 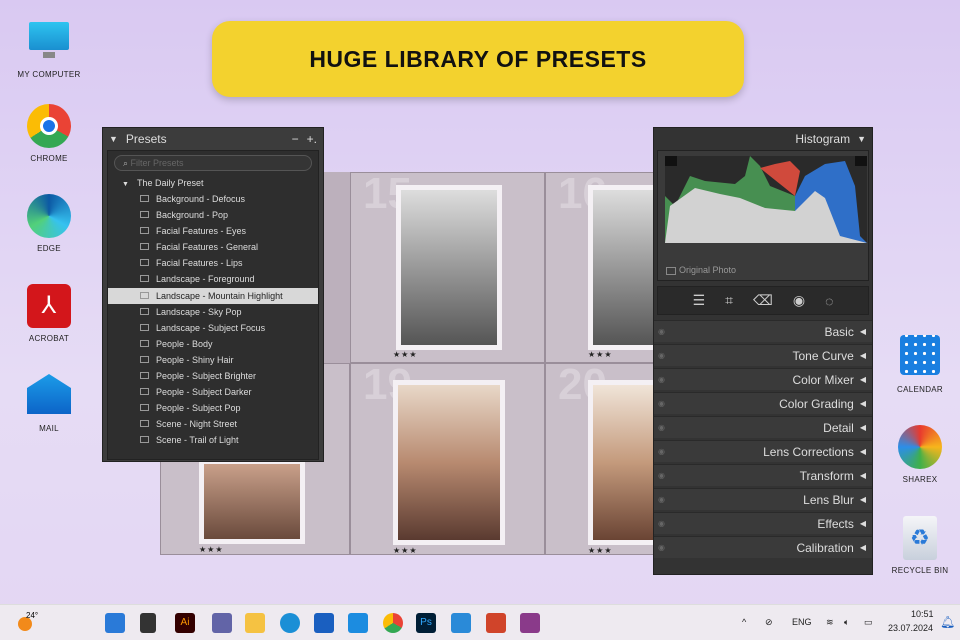 I want to click on preset-item: Background - Pop, so click(x=213, y=215).